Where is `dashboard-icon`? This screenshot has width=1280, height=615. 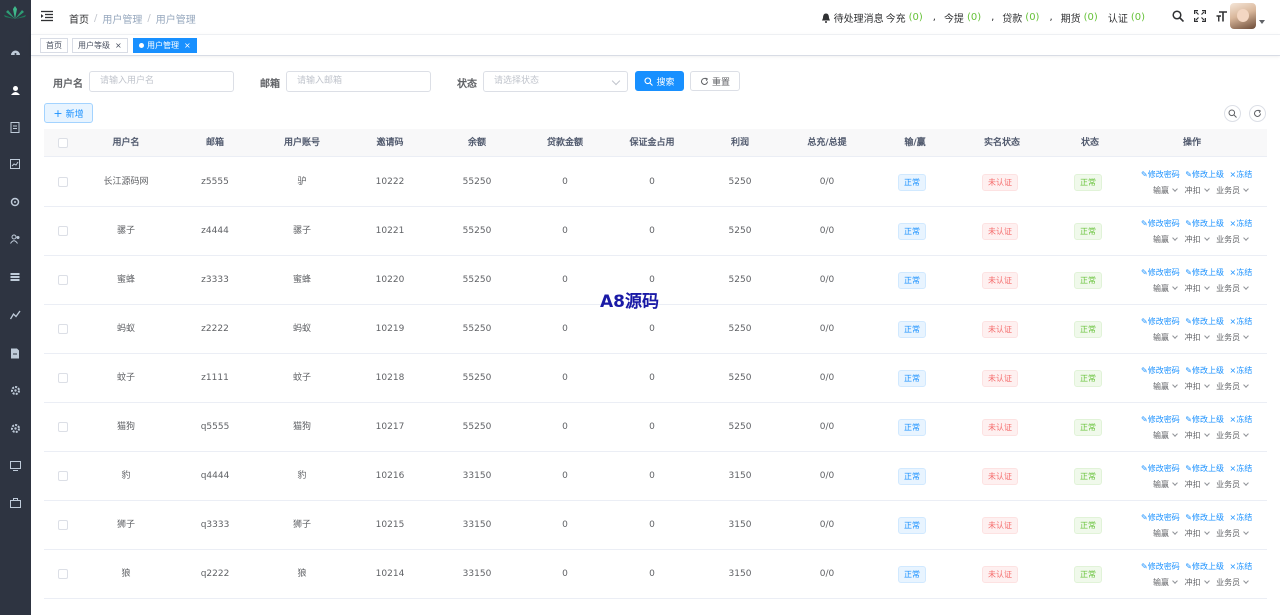 dashboard-icon is located at coordinates (15, 52).